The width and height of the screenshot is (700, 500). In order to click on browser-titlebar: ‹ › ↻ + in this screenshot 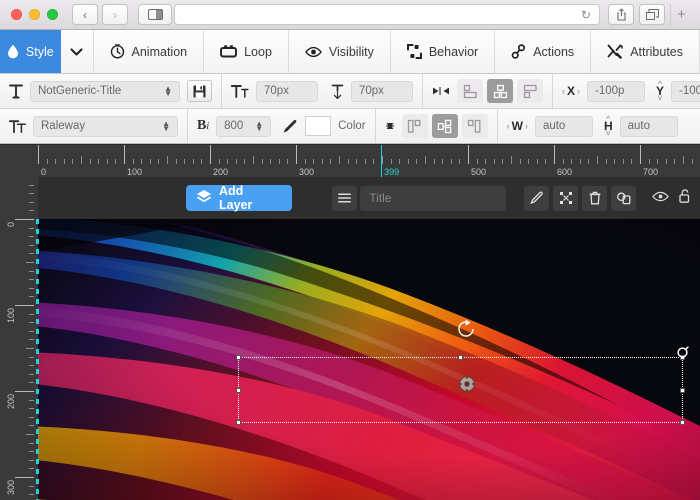, I will do `click(350, 15)`.